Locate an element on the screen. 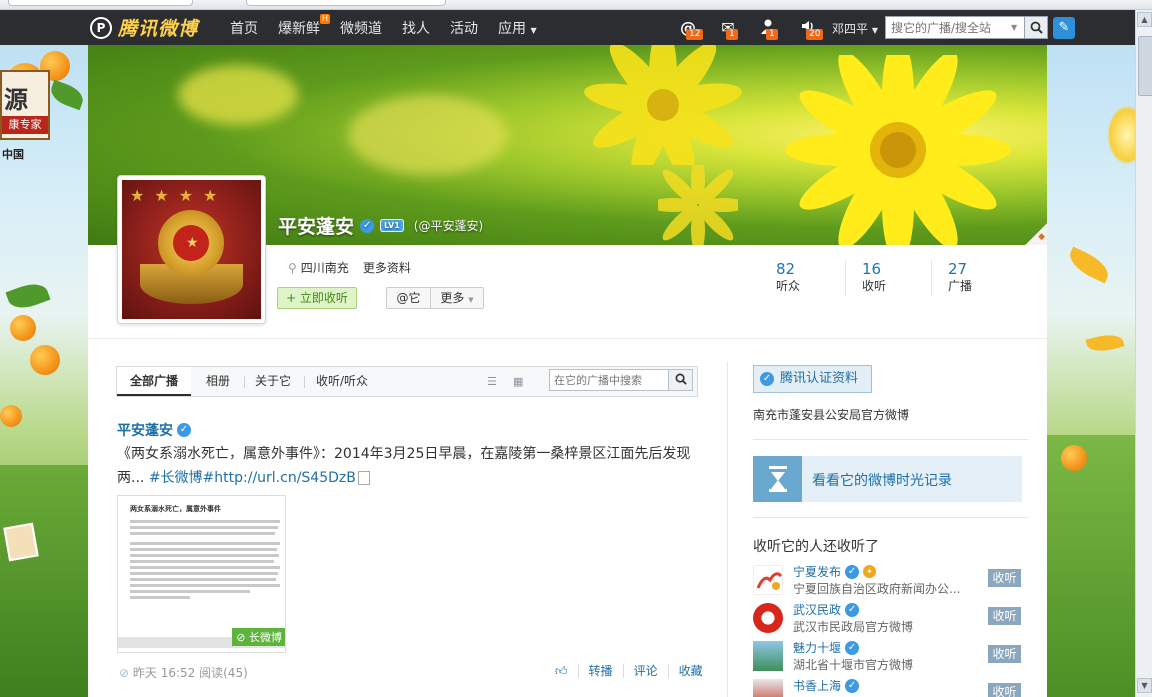  recommended-account: 武汉民政 ✓ 武汉市民政局官方微博 收听 is located at coordinates (893, 619).